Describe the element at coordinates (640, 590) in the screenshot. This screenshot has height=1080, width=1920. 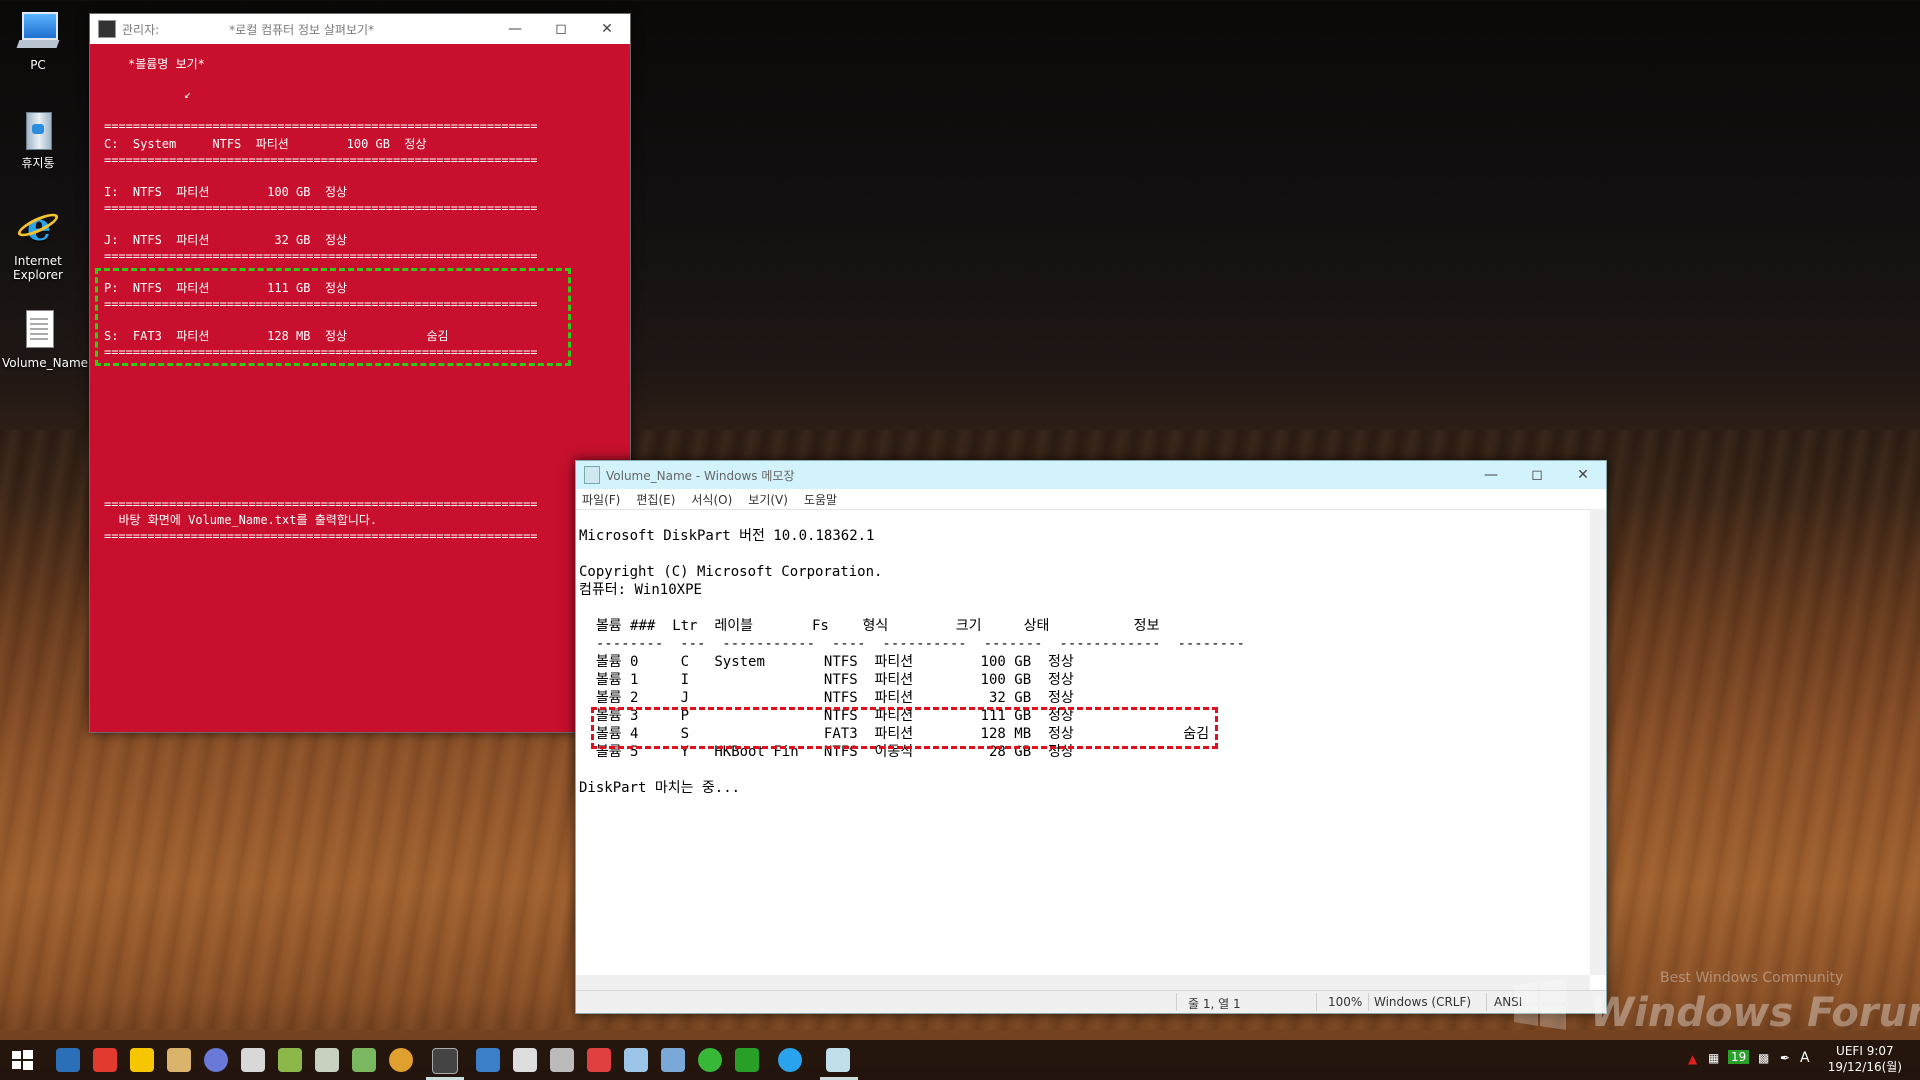
I see `text-line: 컴퓨터: Win10XPE` at that location.